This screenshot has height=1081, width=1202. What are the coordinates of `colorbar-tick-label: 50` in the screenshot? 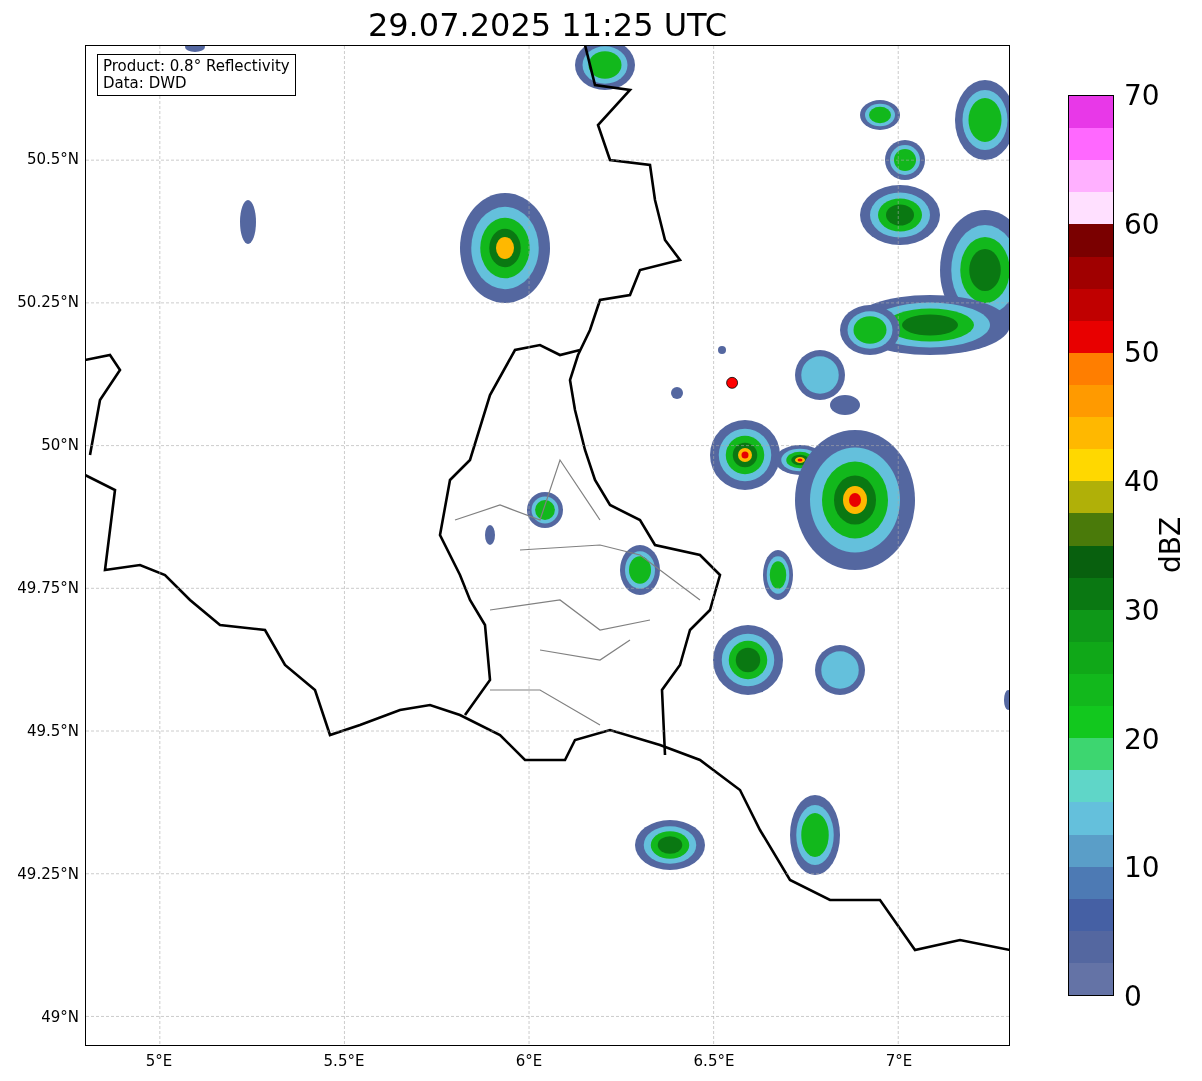 It's located at (1142, 352).